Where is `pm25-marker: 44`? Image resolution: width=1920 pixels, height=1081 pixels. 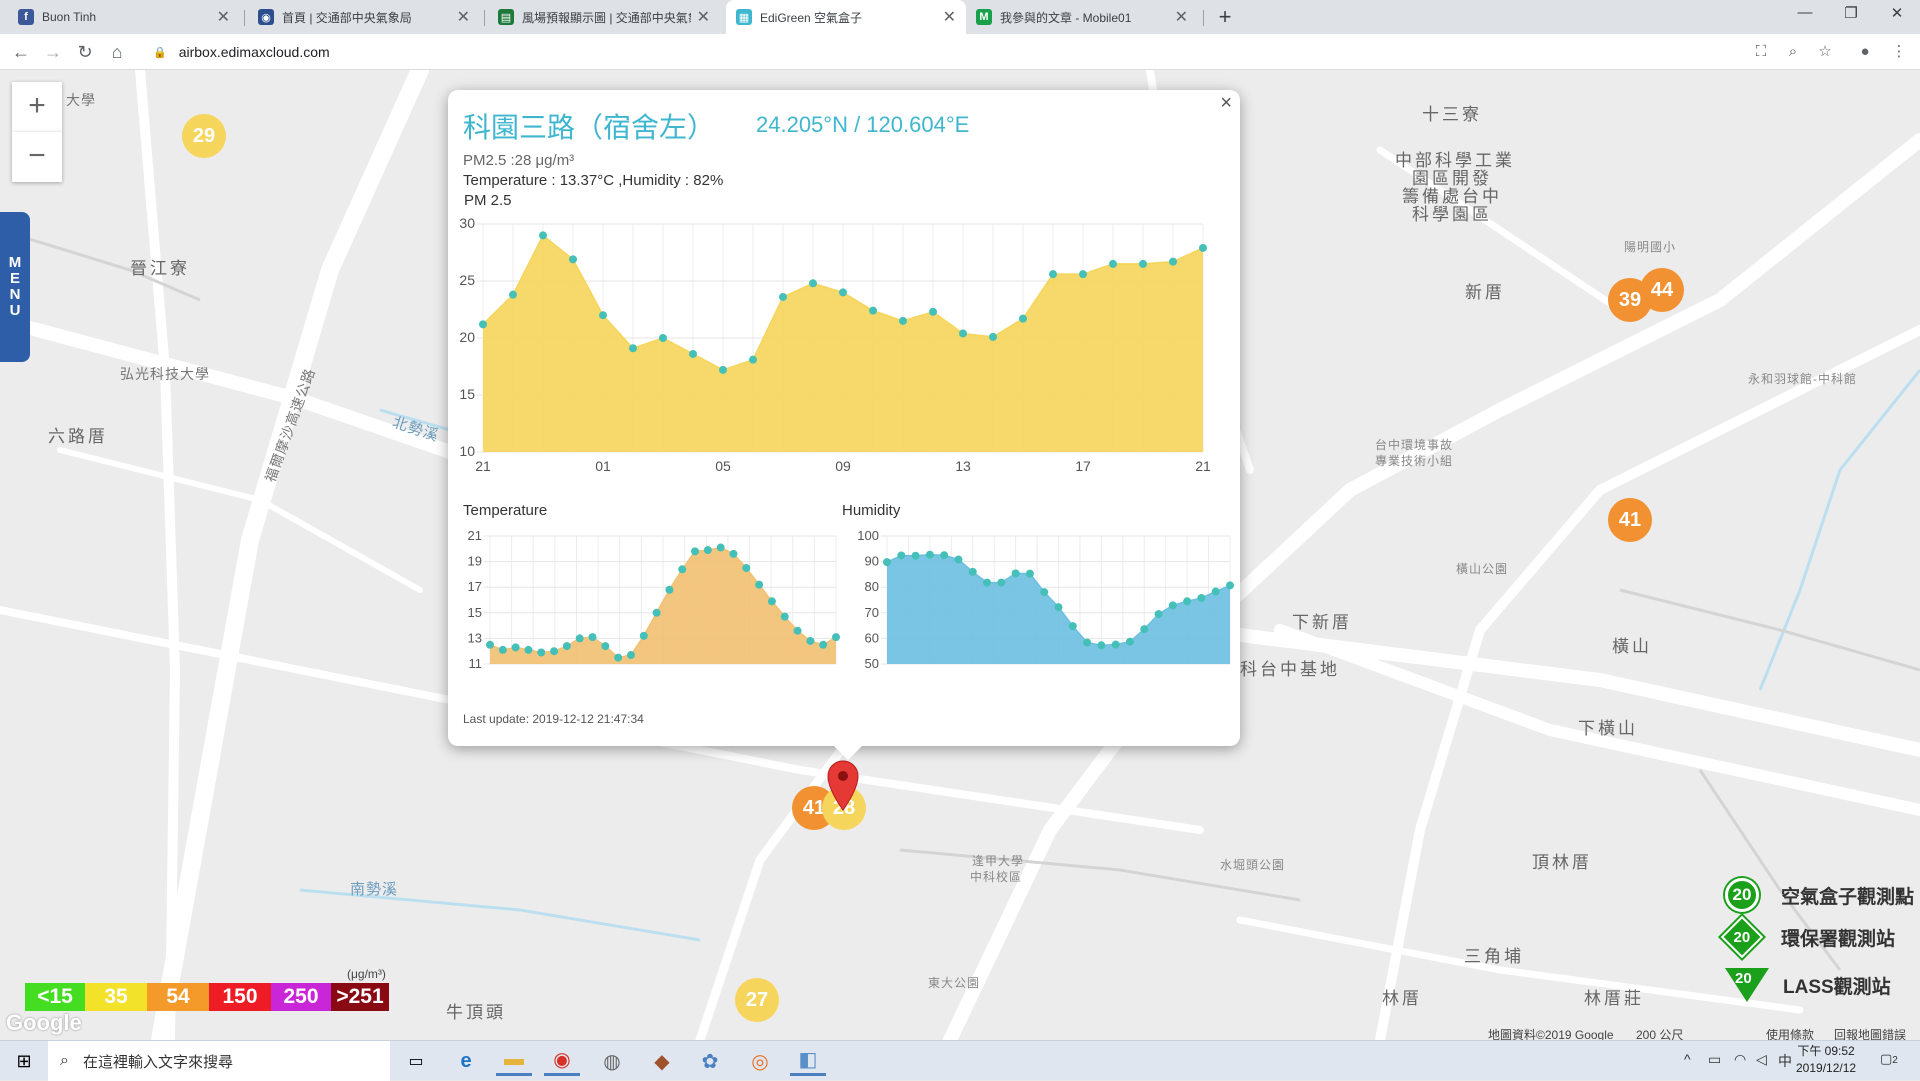 pm25-marker: 44 is located at coordinates (1662, 290).